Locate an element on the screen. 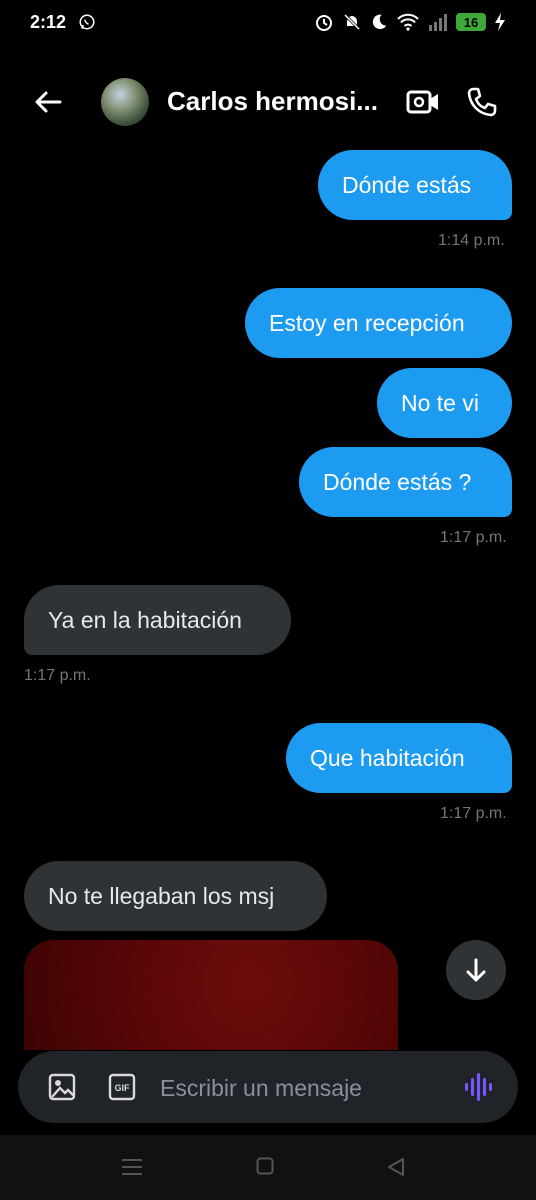 Image resolution: width=536 pixels, height=1200 pixels. scroll-down-icon is located at coordinates (476, 970).